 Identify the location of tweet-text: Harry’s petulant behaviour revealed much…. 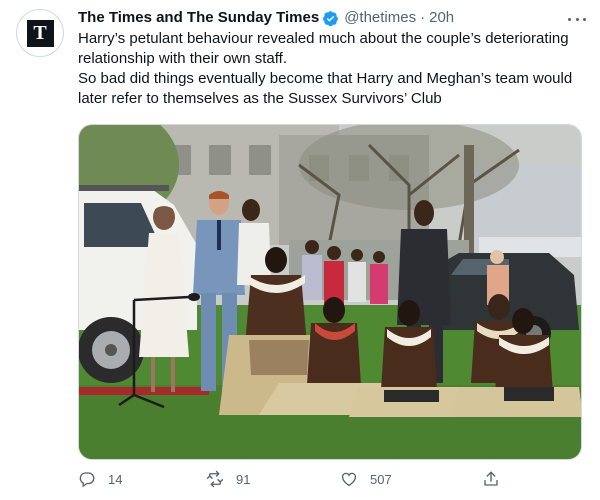
(328, 69).